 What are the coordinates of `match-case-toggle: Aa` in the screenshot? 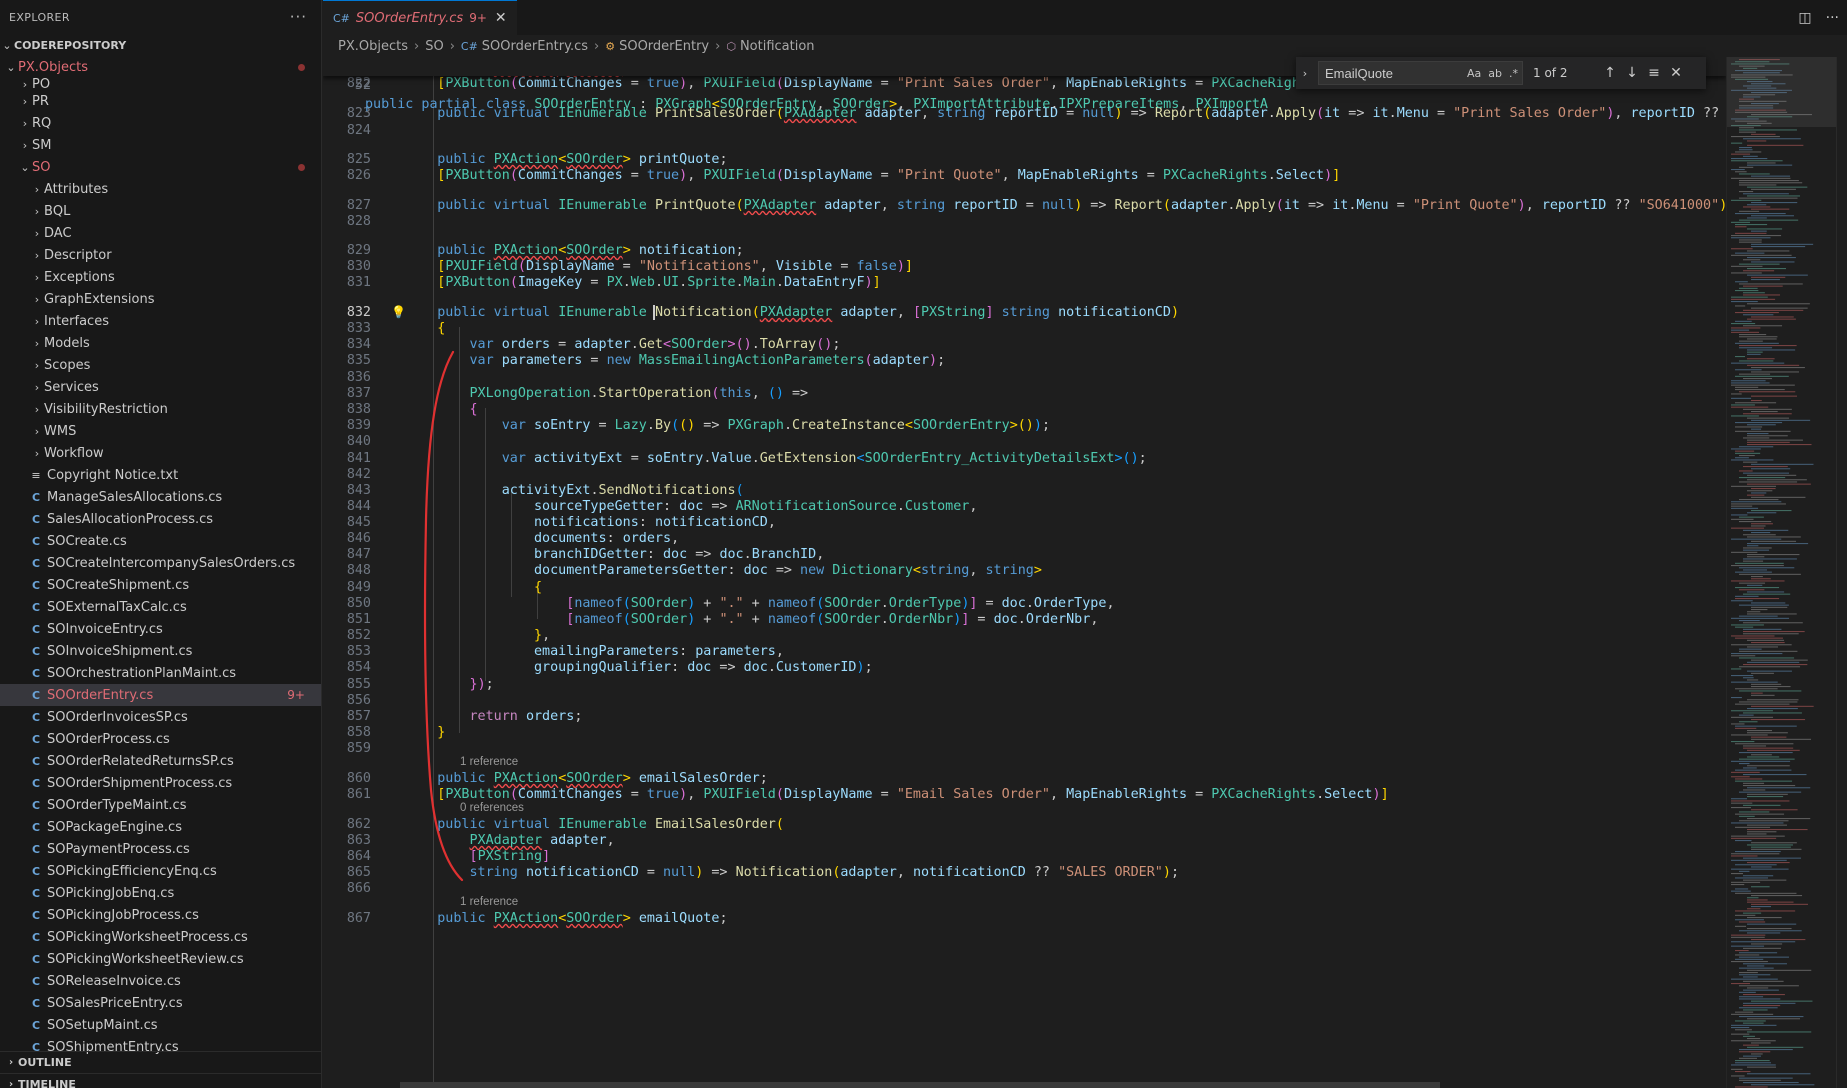 It's located at (1474, 73).